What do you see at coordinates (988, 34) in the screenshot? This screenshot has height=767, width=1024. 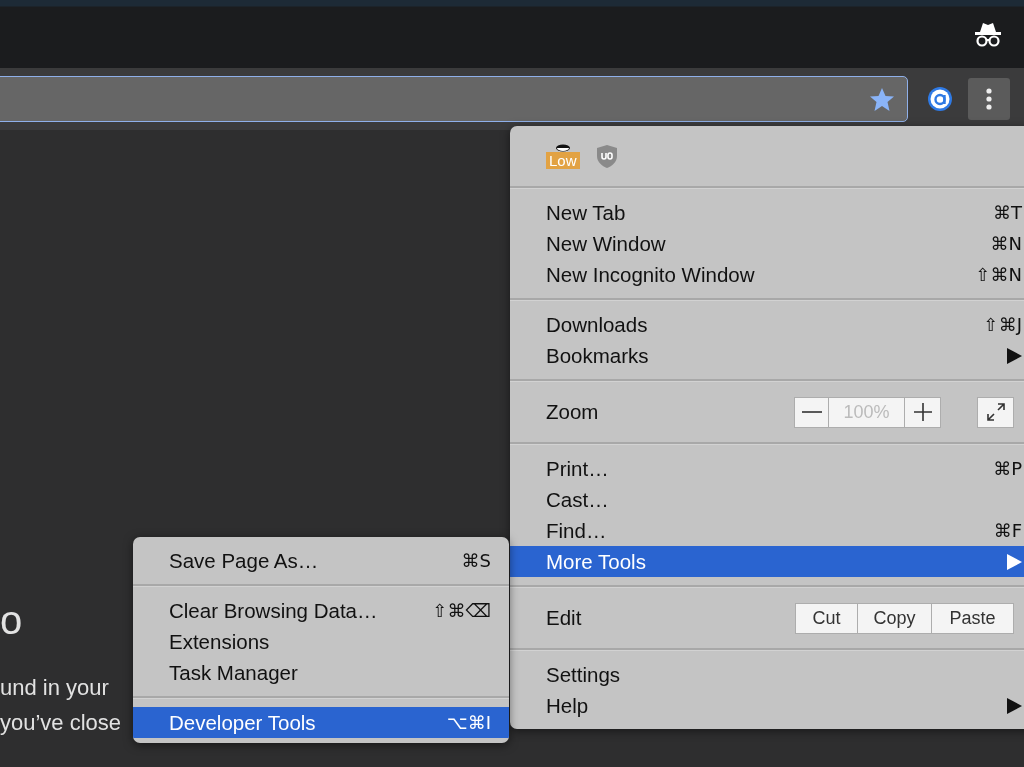 I see `incognito-icon` at bounding box center [988, 34].